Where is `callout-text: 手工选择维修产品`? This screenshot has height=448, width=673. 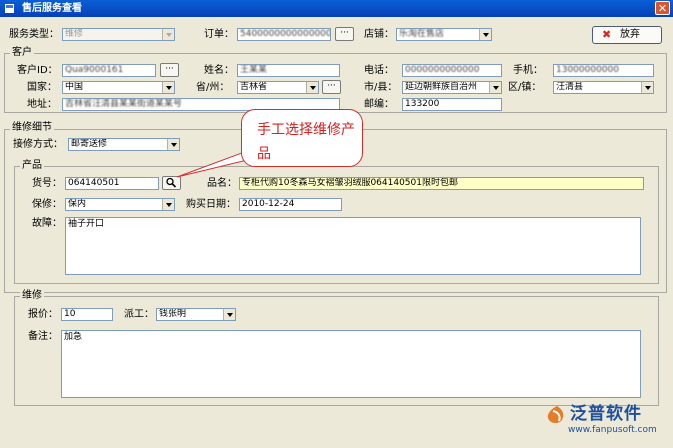 callout-text: 手工选择维修产品 is located at coordinates (306, 142).